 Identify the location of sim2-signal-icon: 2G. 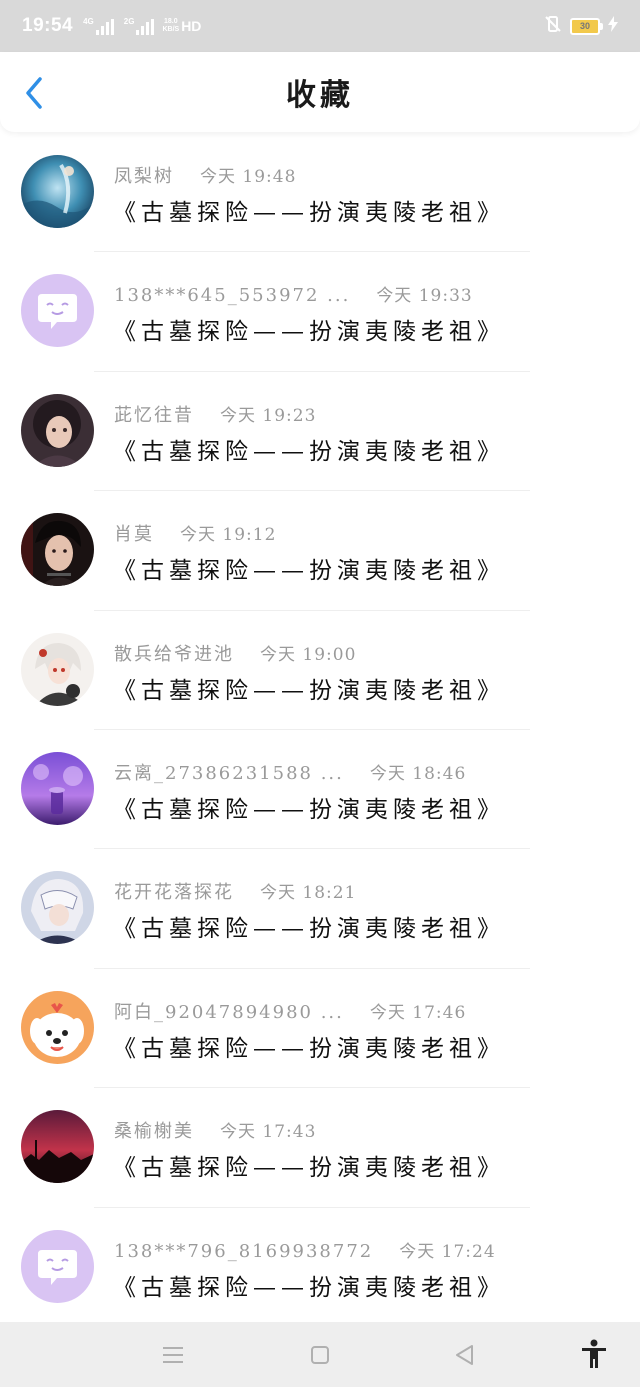
(139, 26).